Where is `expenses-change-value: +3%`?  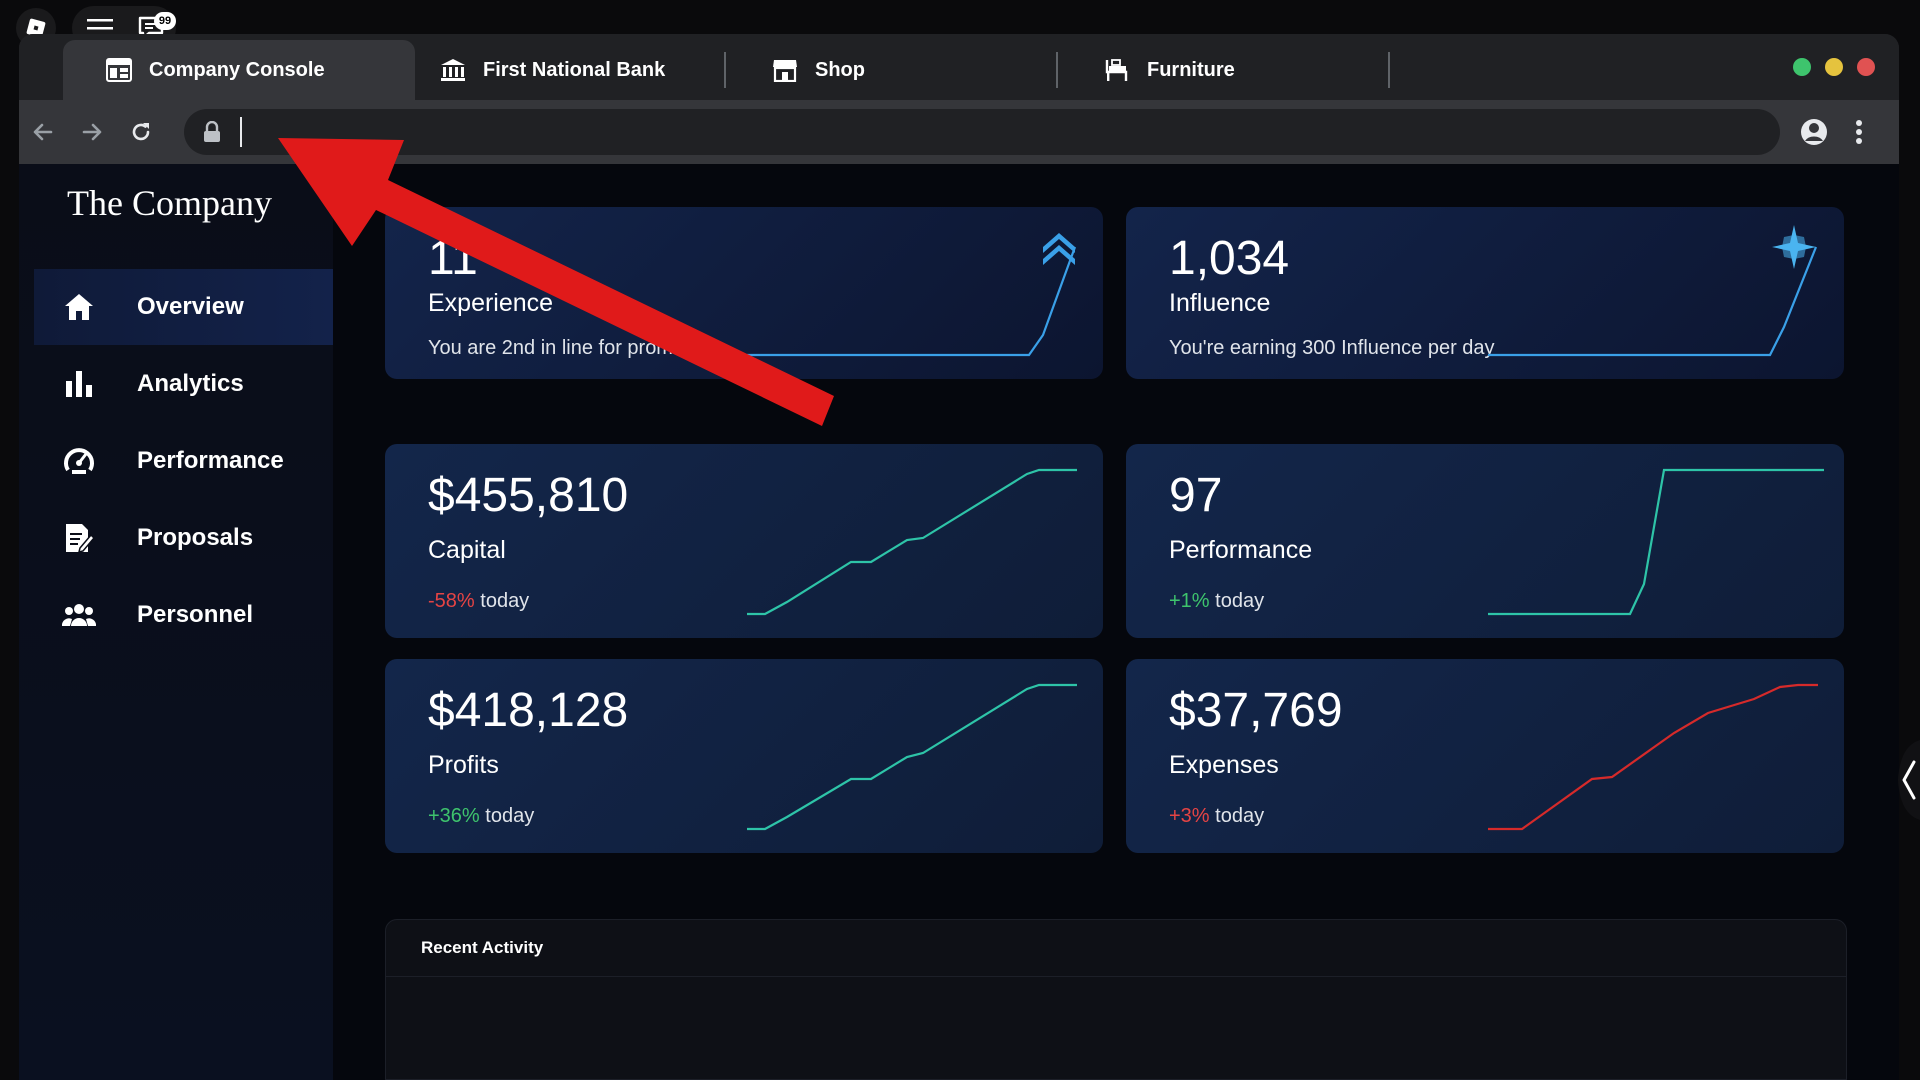 expenses-change-value: +3% is located at coordinates (1189, 816).